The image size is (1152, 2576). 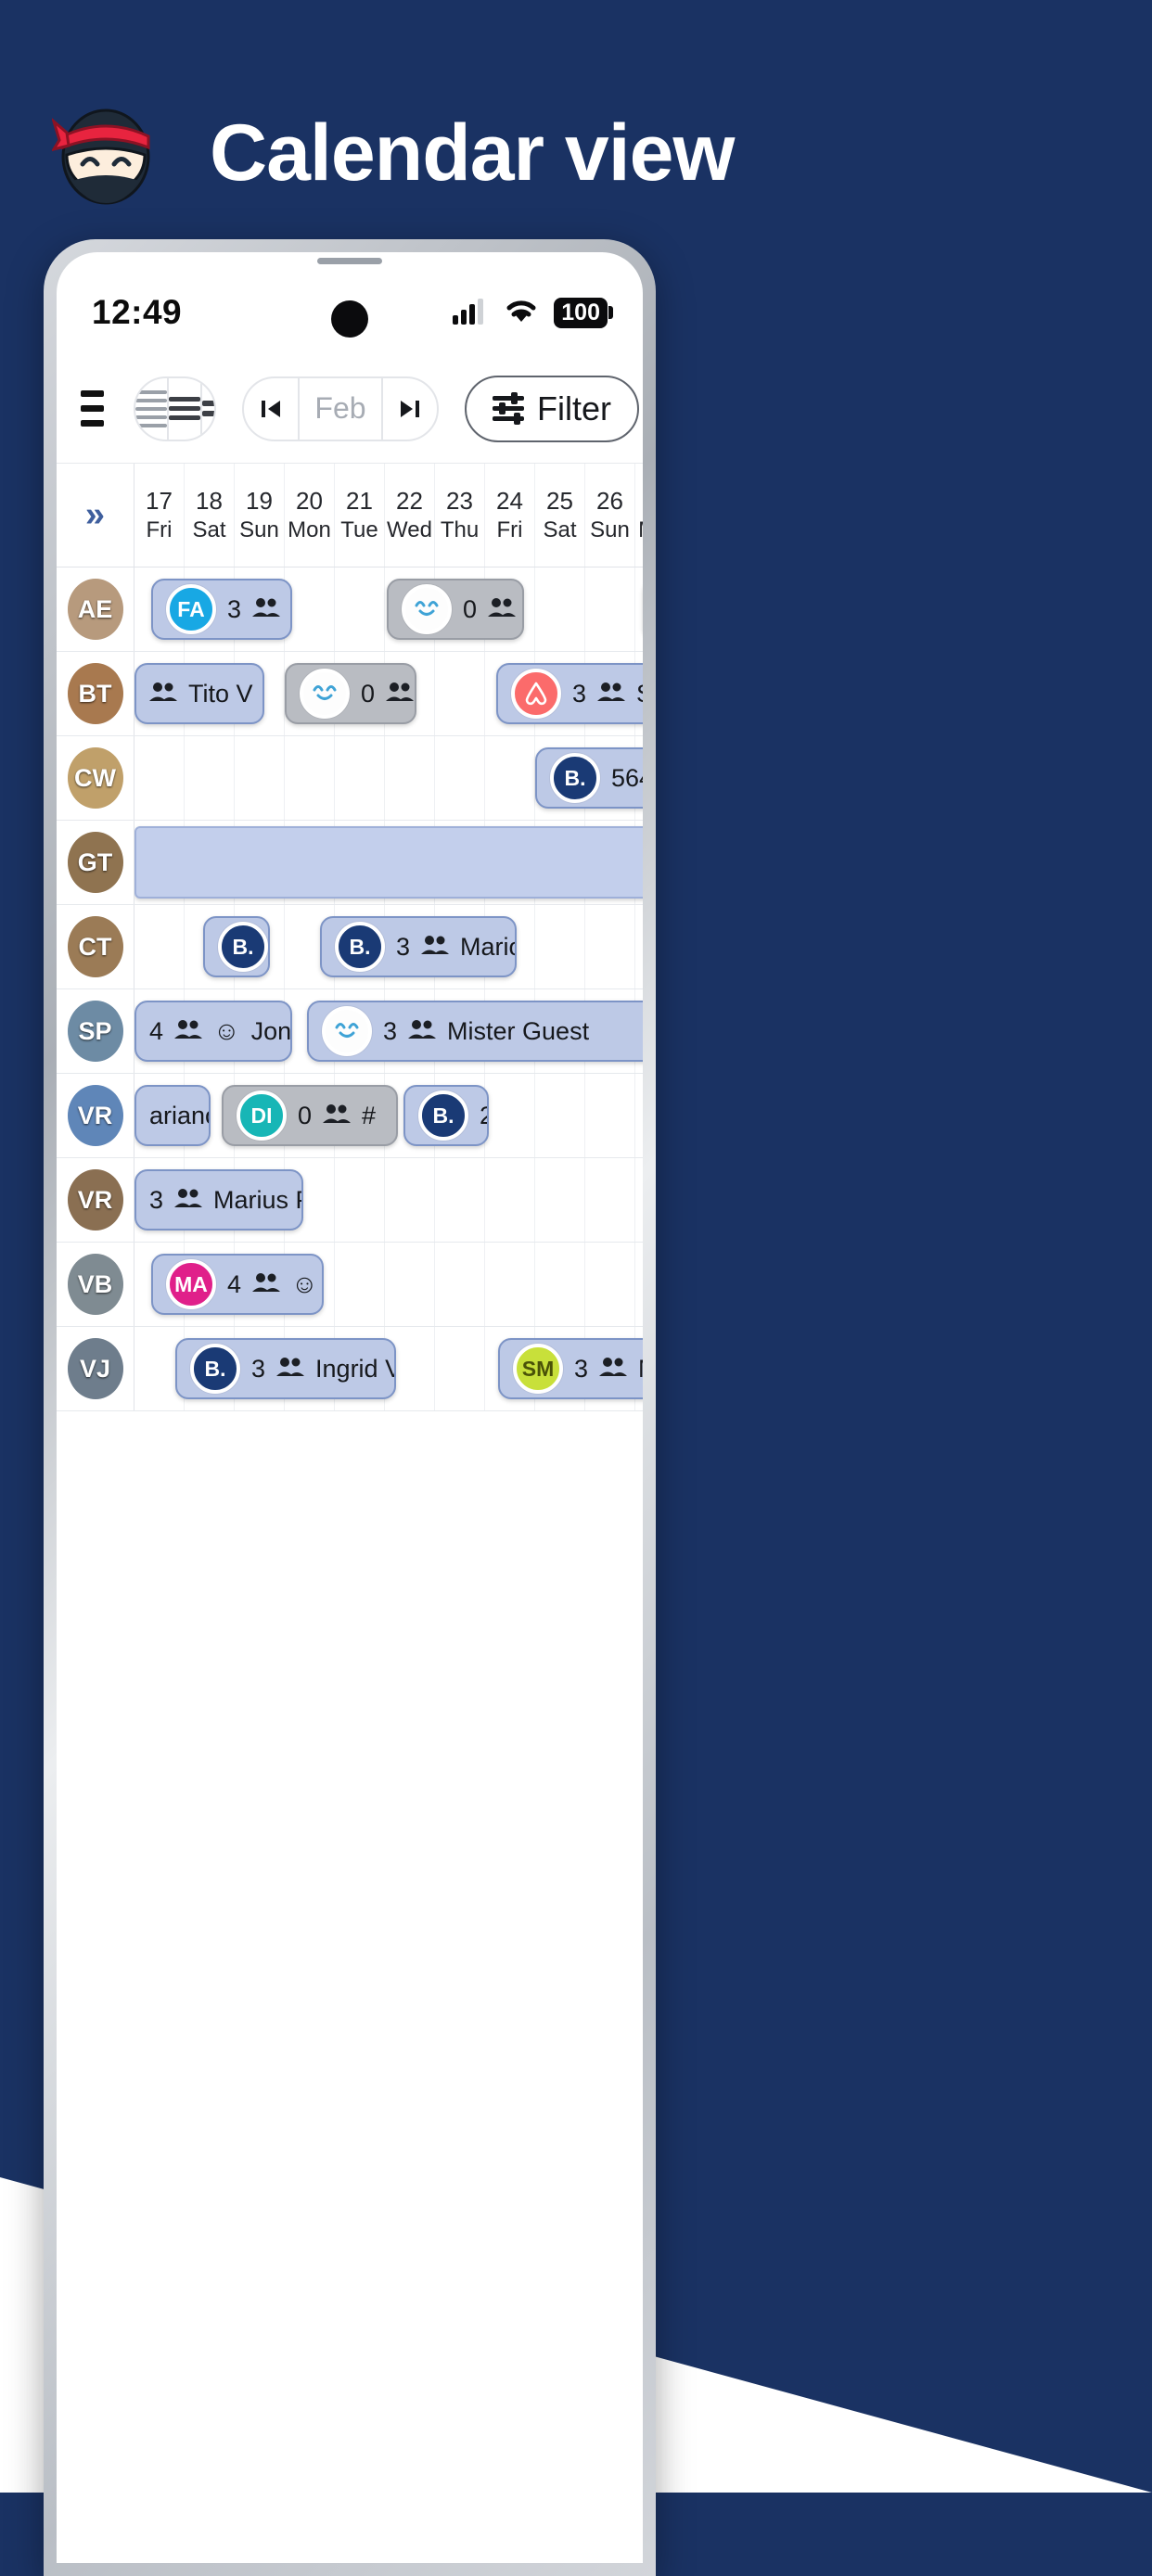 I want to click on booking-pill: 3 Mister Guest, so click(x=475, y=1031).